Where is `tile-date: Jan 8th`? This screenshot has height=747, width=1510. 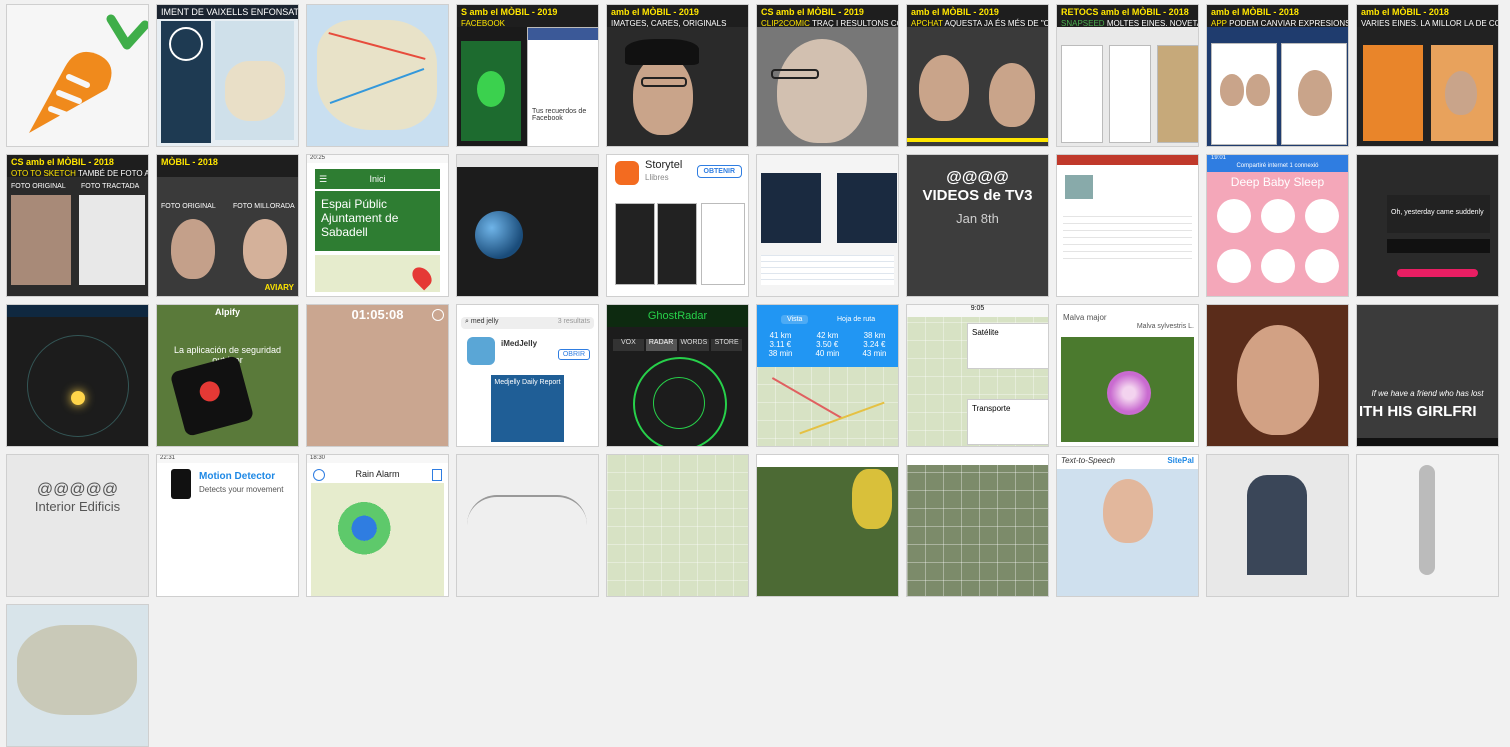
tile-date: Jan 8th is located at coordinates (977, 218).